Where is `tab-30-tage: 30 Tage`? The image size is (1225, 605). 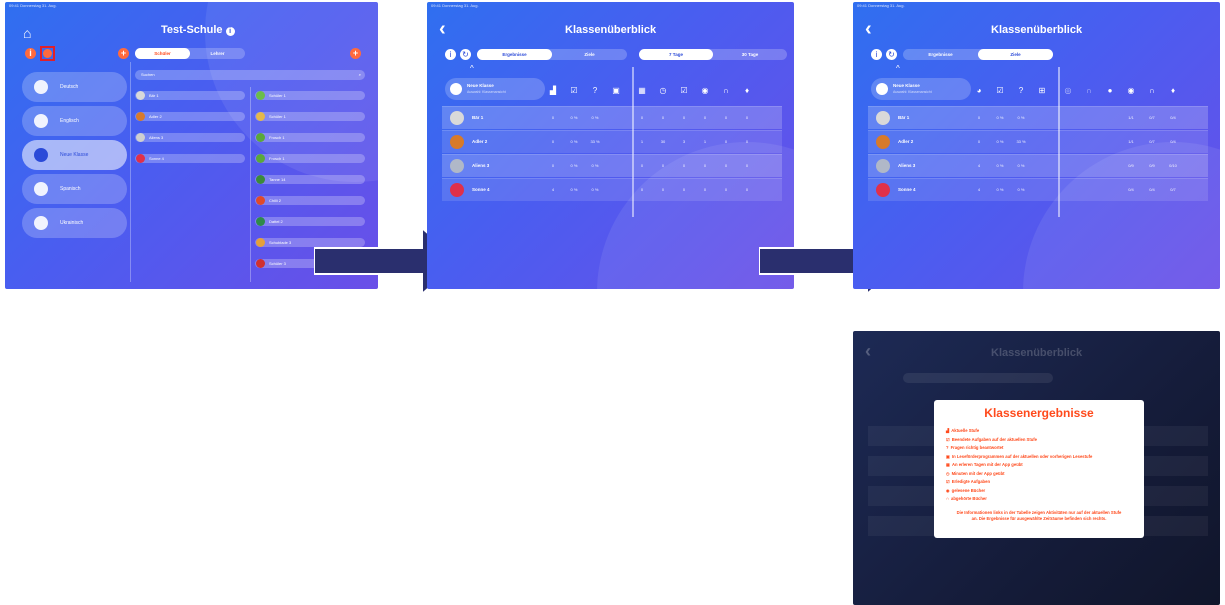
tab-30-tage: 30 Tage is located at coordinates (750, 54).